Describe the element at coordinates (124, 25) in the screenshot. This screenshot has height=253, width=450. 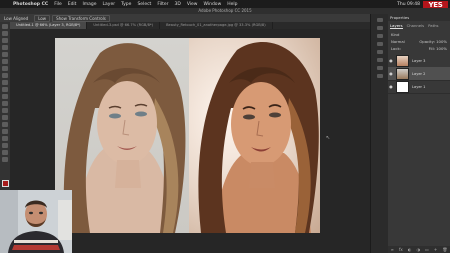
I see `document-tab: Untitled-3.psd @ 66.7% (RGB/8*)` at that location.